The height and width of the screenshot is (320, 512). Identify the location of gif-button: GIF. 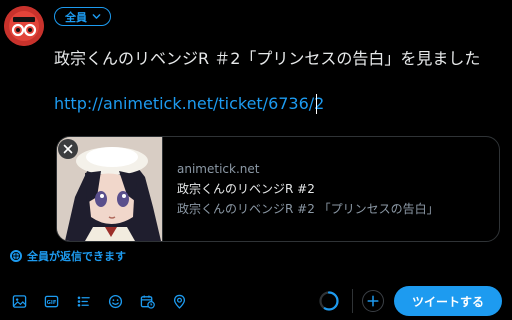
(51, 301).